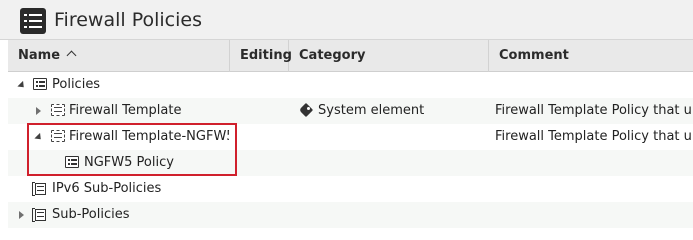  I want to click on sort-ascending-icon, so click(71, 55).